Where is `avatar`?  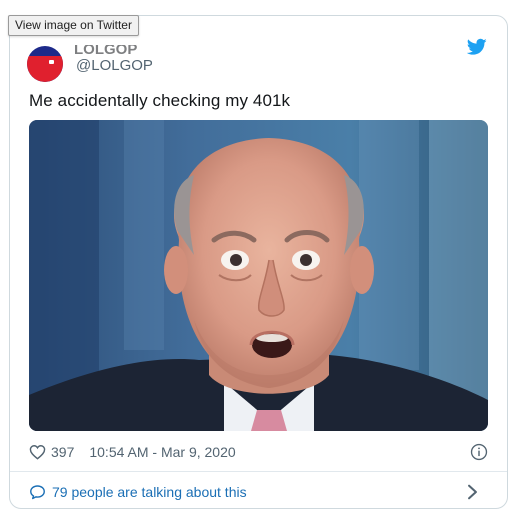
avatar is located at coordinates (45, 64).